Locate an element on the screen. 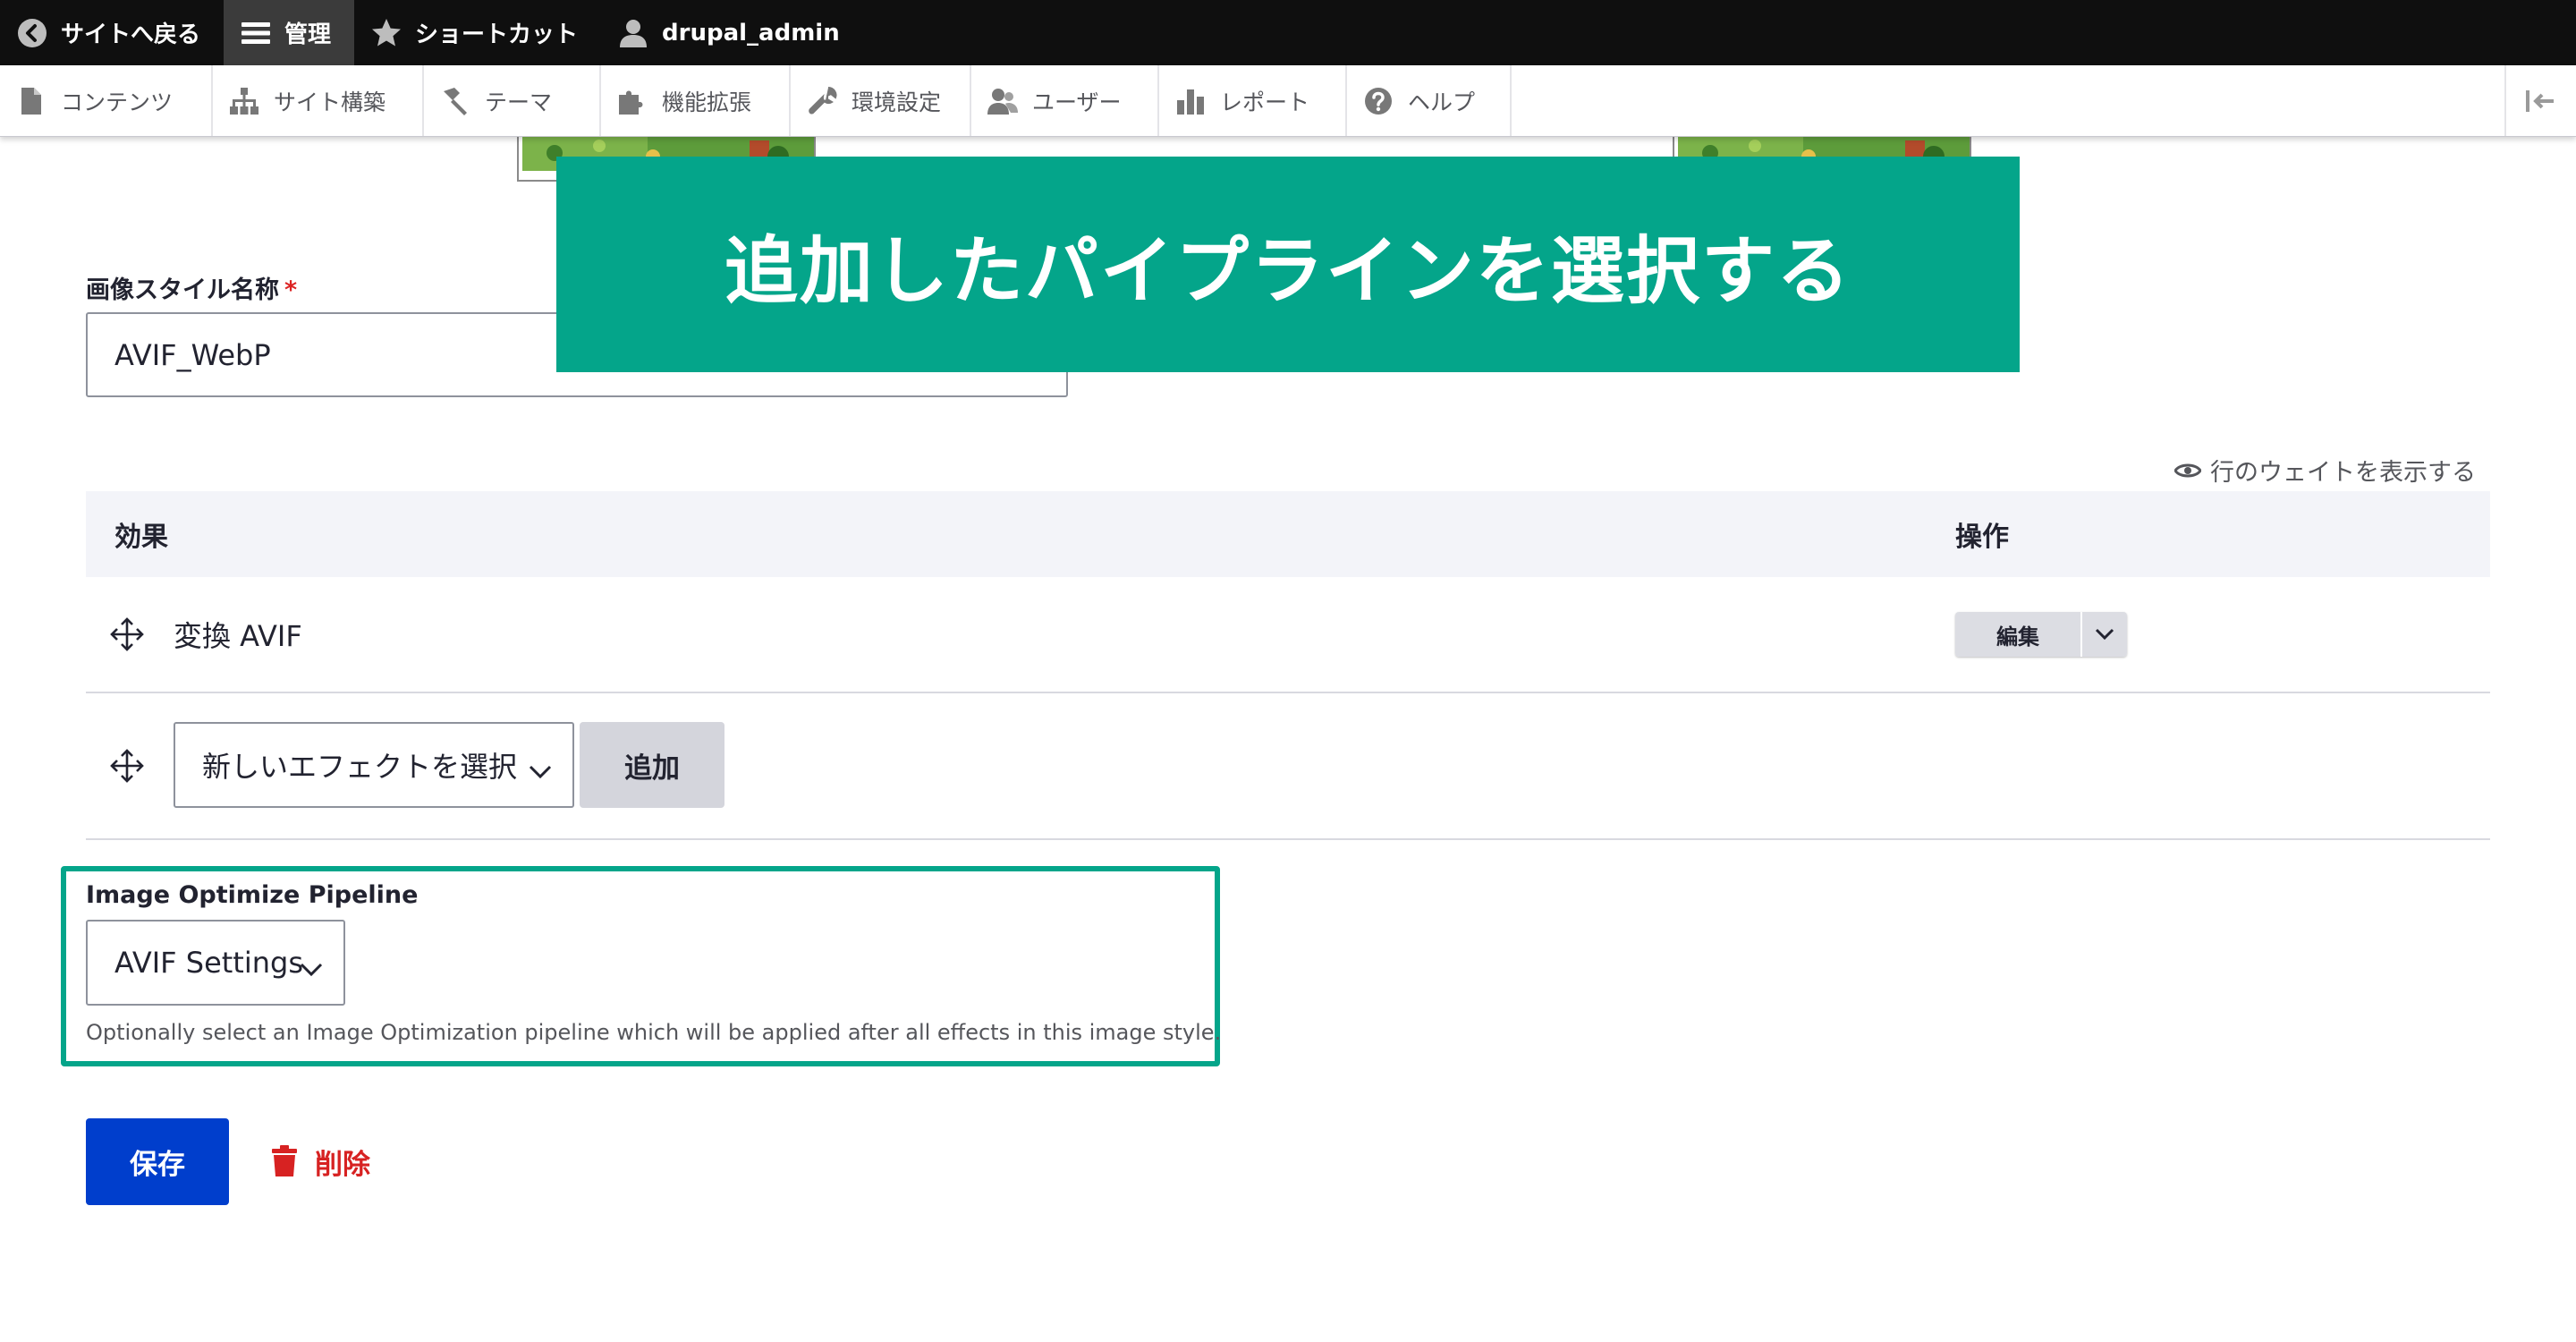 The height and width of the screenshot is (1342, 2576). effects-table-header: 効果 操作 is located at coordinates (1288, 534).